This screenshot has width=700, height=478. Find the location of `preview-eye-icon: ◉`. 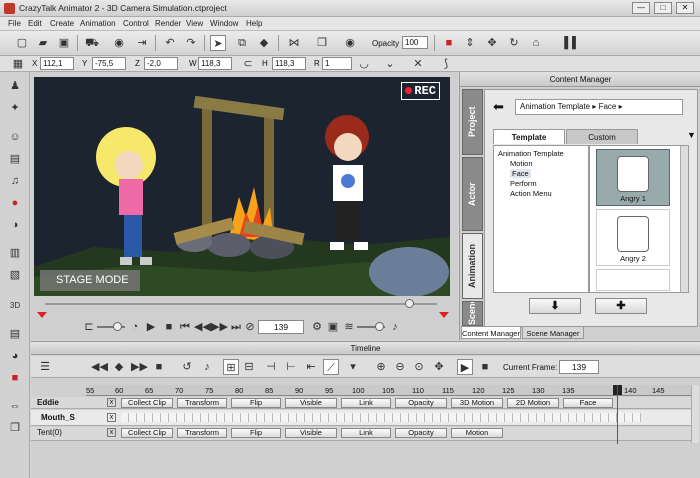

preview-eye-icon: ◉ is located at coordinates (119, 43).